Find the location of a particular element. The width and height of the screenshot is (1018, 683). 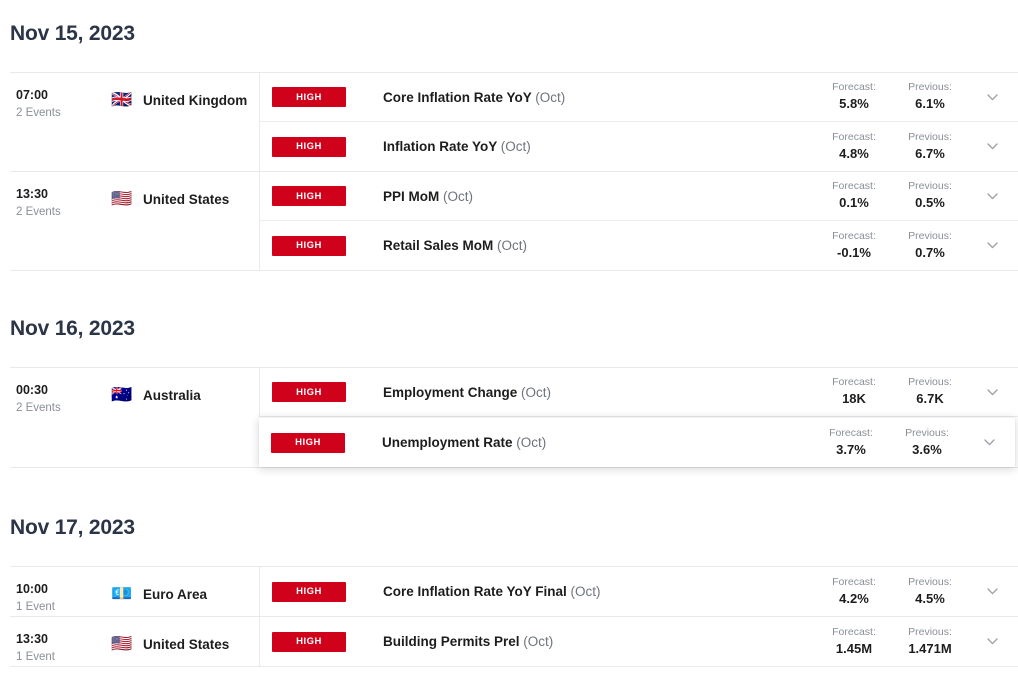

country-flag-icon: 🇬🇧 is located at coordinates (122, 99).